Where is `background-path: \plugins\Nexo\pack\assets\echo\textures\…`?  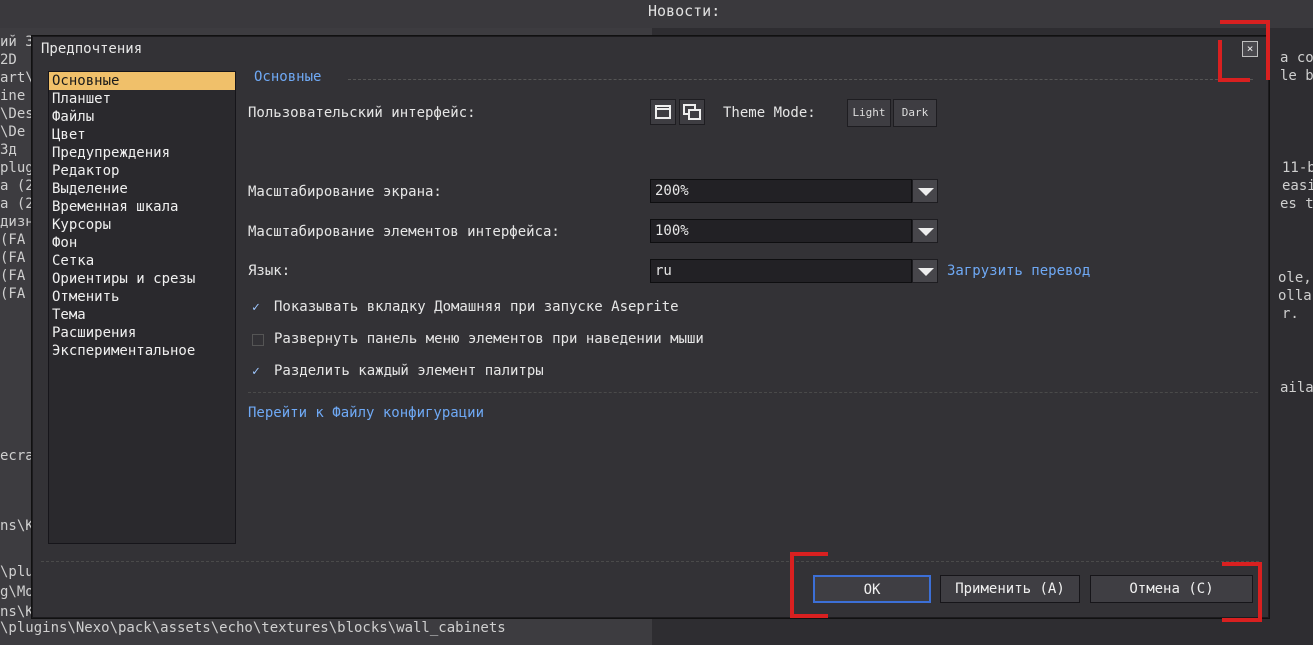
background-path: \plugins\Nexo\pack\assets\echo\textures\… is located at coordinates (253, 628).